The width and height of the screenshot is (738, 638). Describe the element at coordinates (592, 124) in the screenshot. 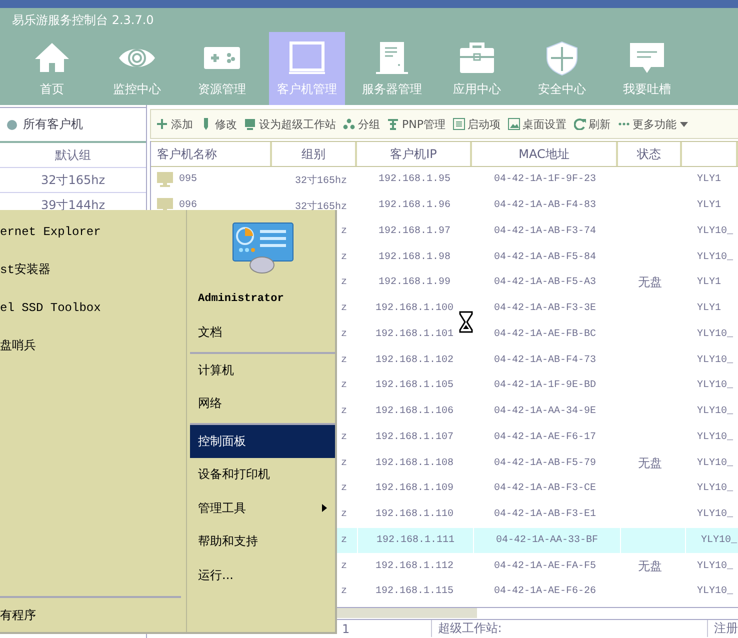

I see `toolbar-button: 刷新` at that location.